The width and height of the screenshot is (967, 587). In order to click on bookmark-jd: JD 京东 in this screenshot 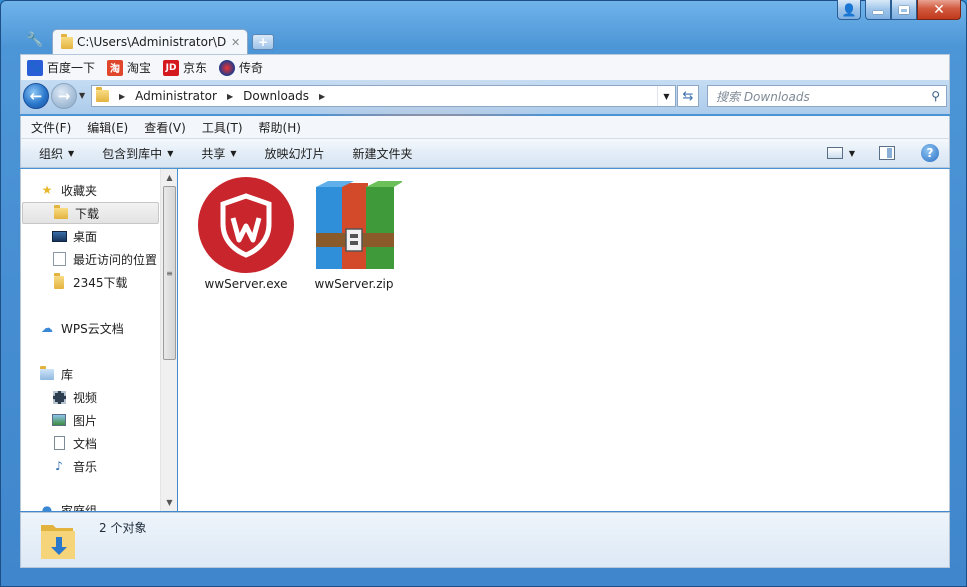, I will do `click(185, 67)`.